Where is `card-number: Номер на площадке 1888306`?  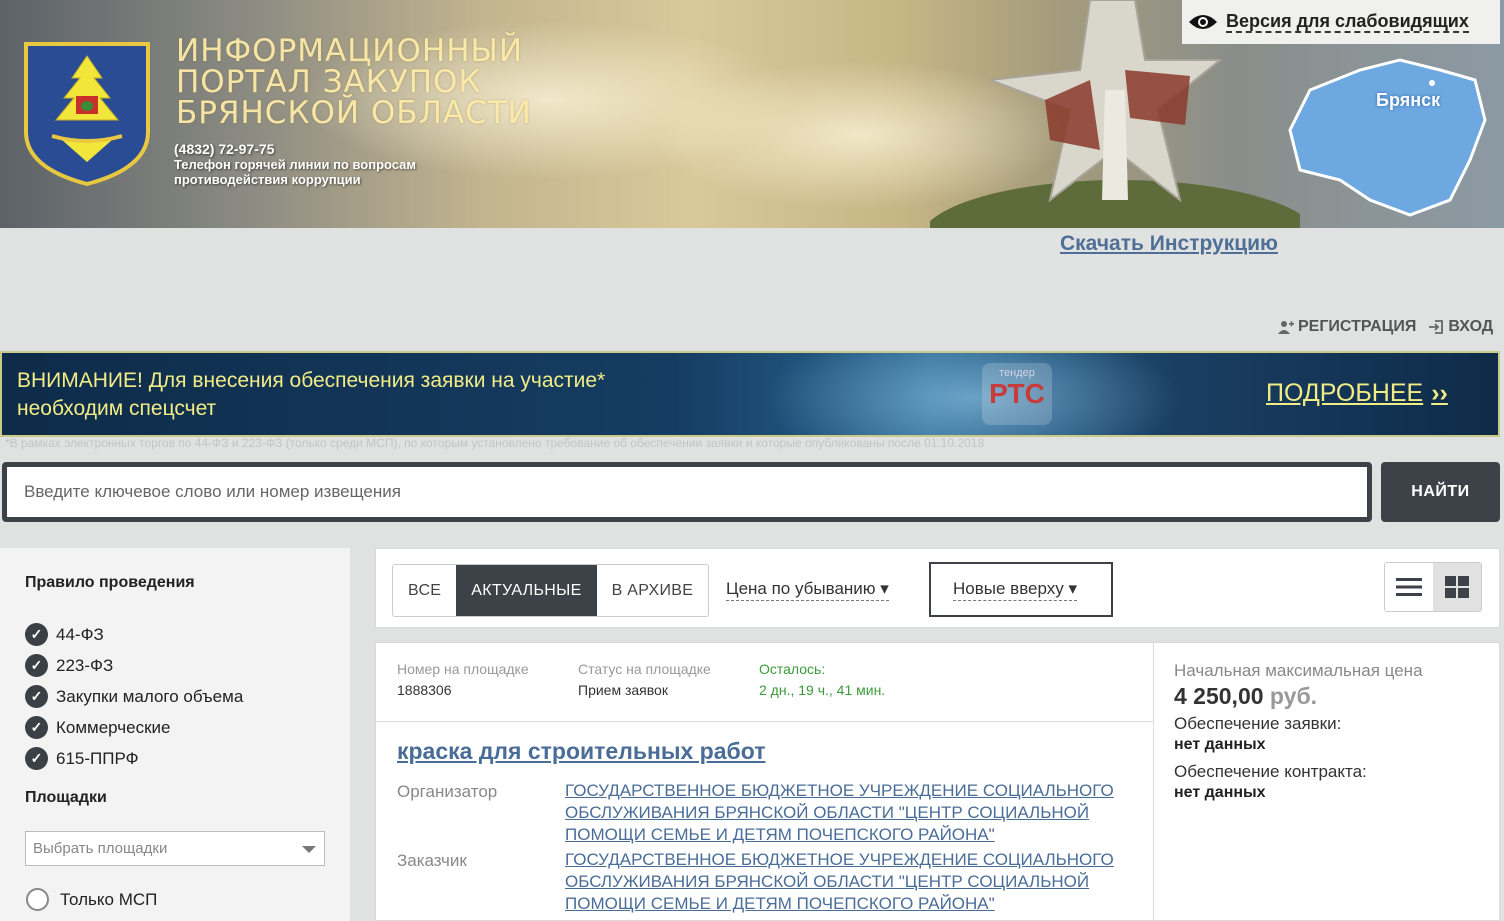 card-number: Номер на площадке 1888306 is located at coordinates (463, 680).